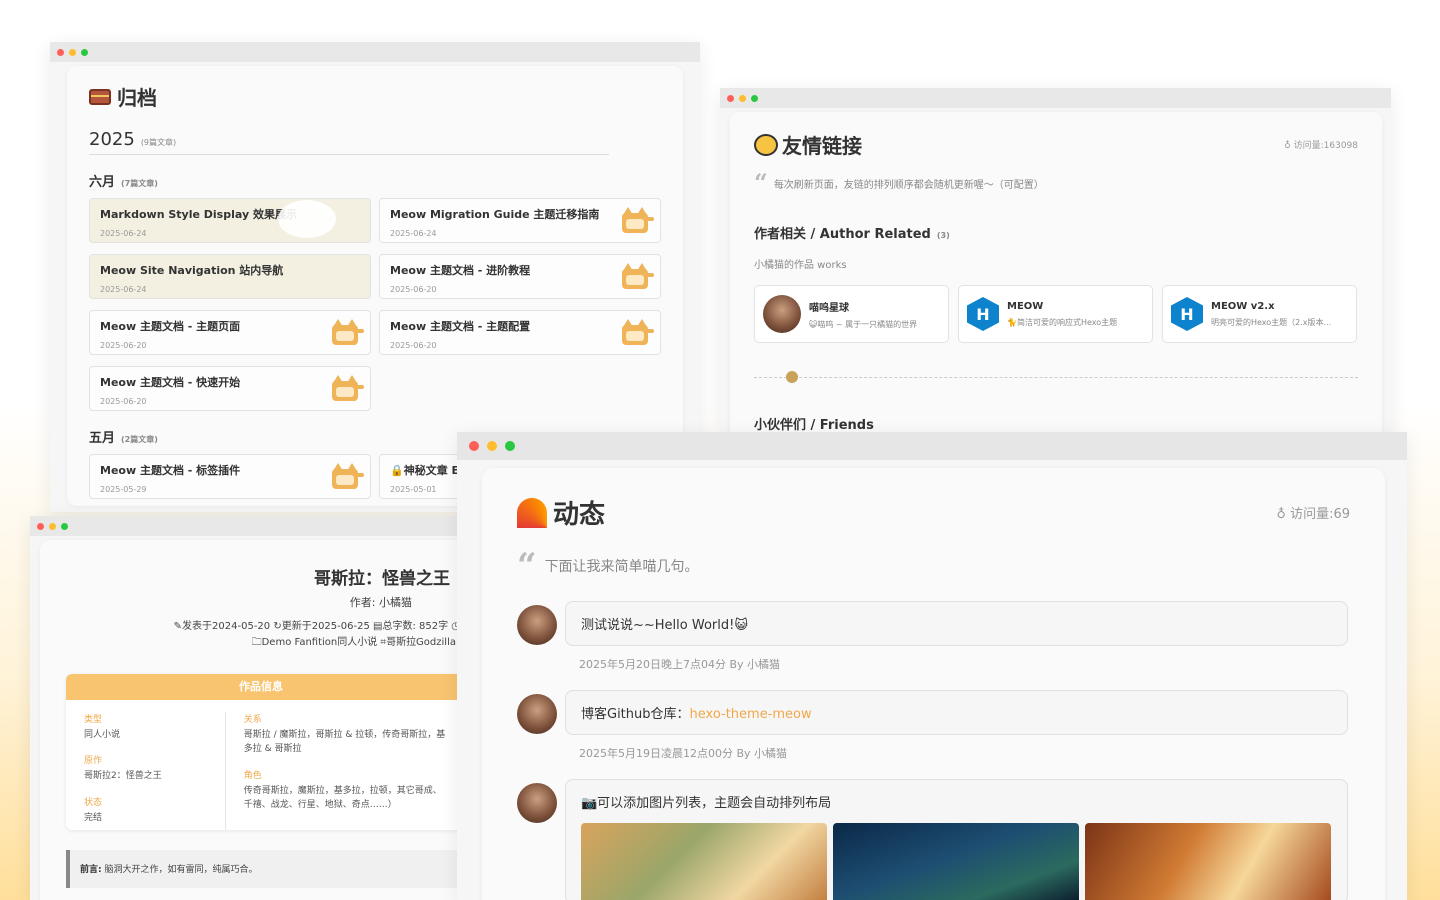 The height and width of the screenshot is (900, 1440). I want to click on month-heading-june: 六月 (7篇文章), so click(123, 182).